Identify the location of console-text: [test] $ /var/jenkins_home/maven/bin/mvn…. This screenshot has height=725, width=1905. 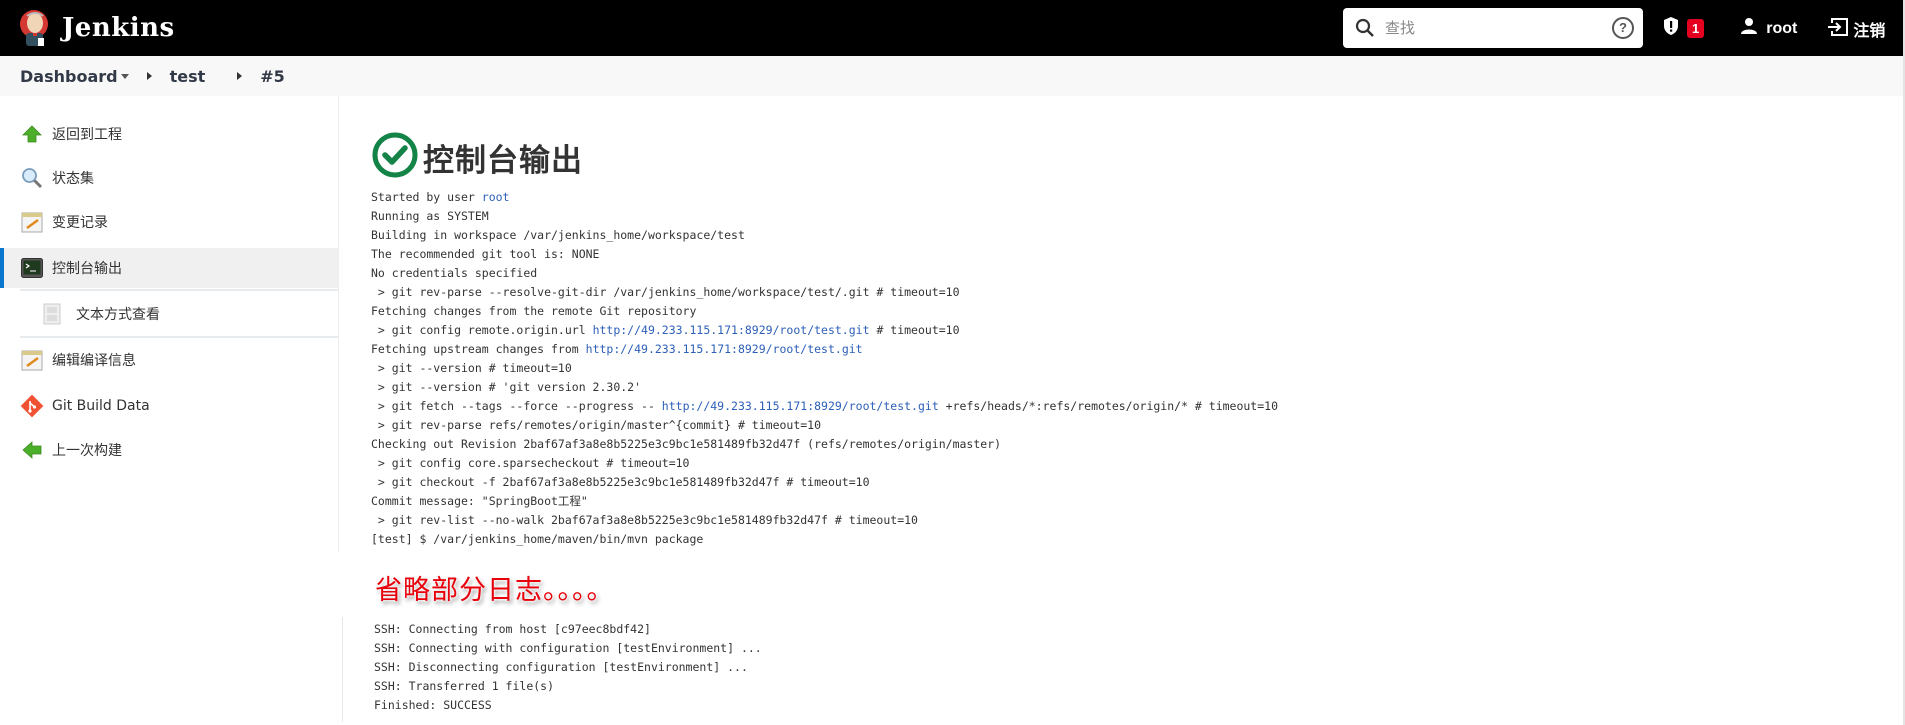
(537, 539).